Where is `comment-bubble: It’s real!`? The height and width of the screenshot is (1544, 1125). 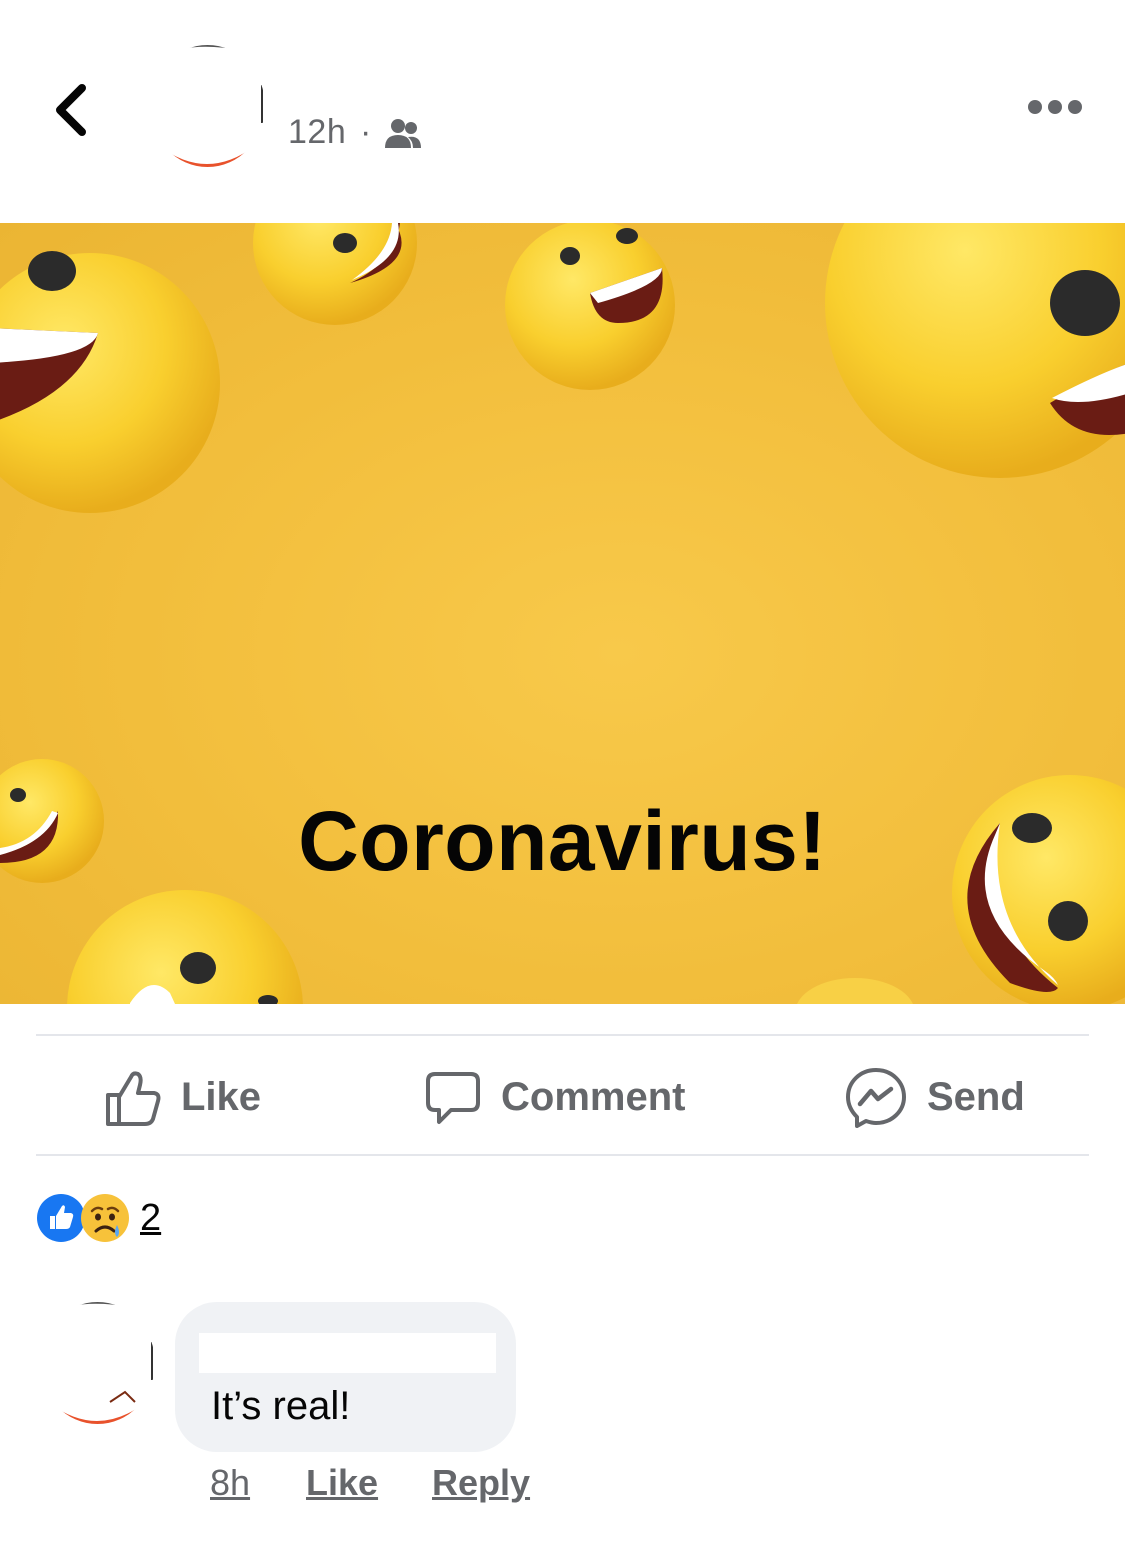
comment-bubble: It’s real! is located at coordinates (345, 1377).